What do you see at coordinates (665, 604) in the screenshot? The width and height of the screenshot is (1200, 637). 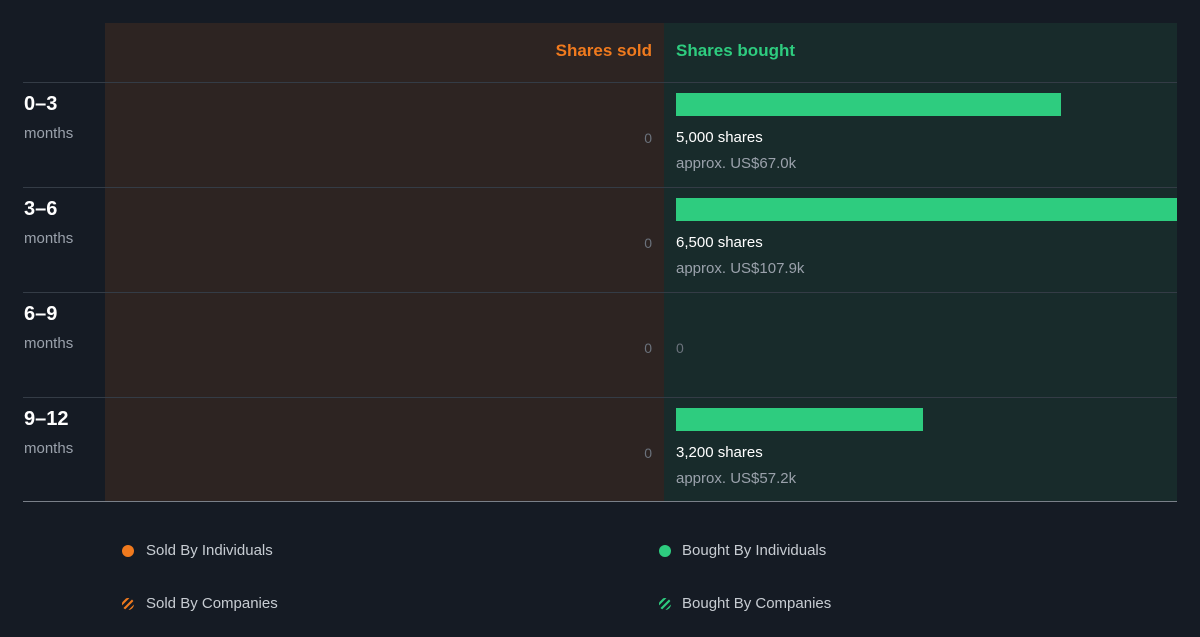 I see `green-hatch-icon` at bounding box center [665, 604].